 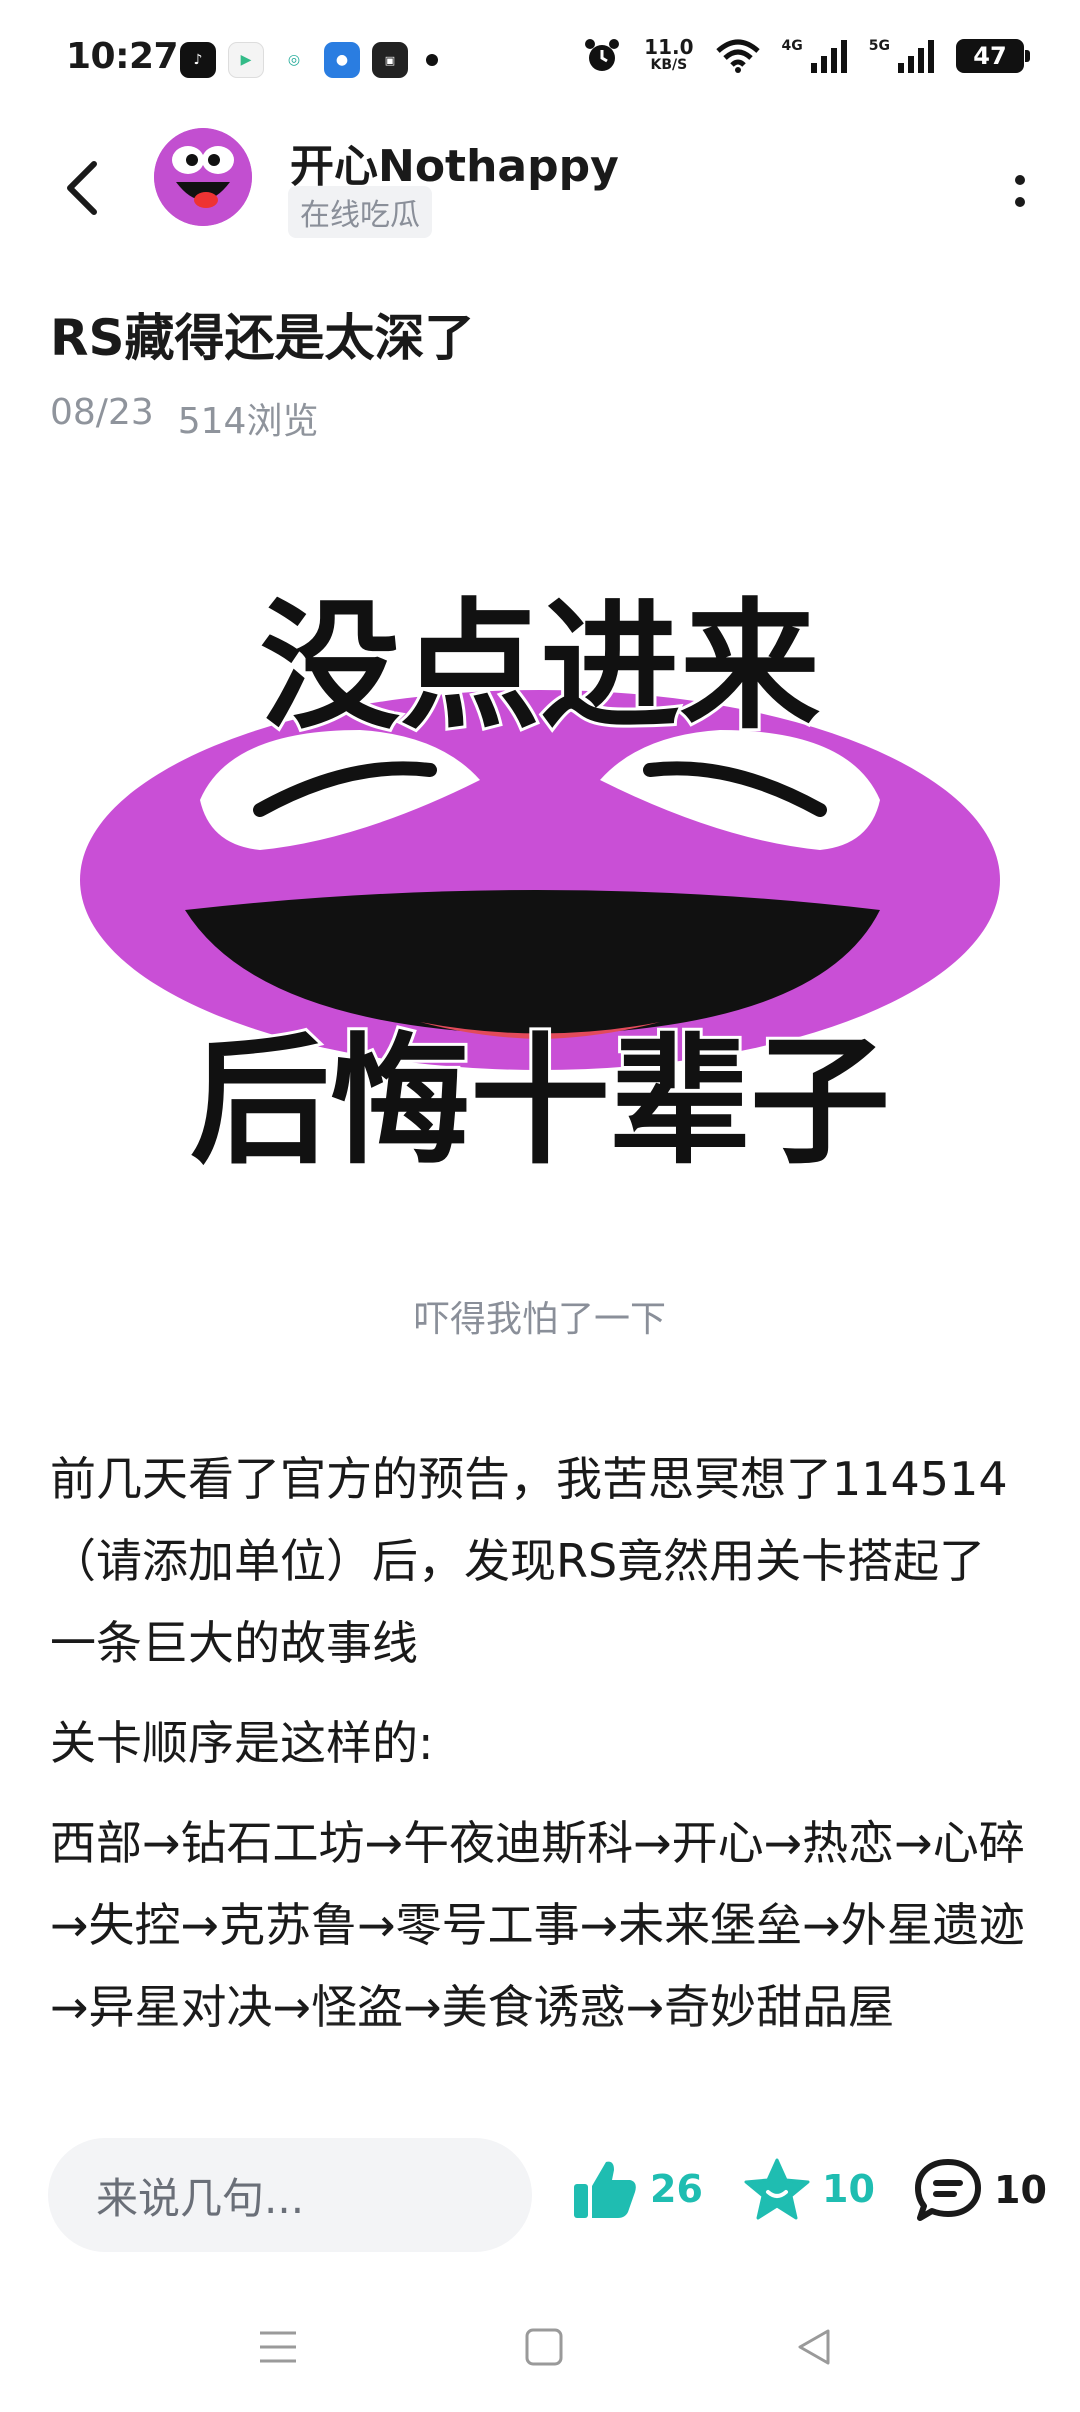 I want to click on post-title: RS藏得还是太深了, so click(x=262, y=338).